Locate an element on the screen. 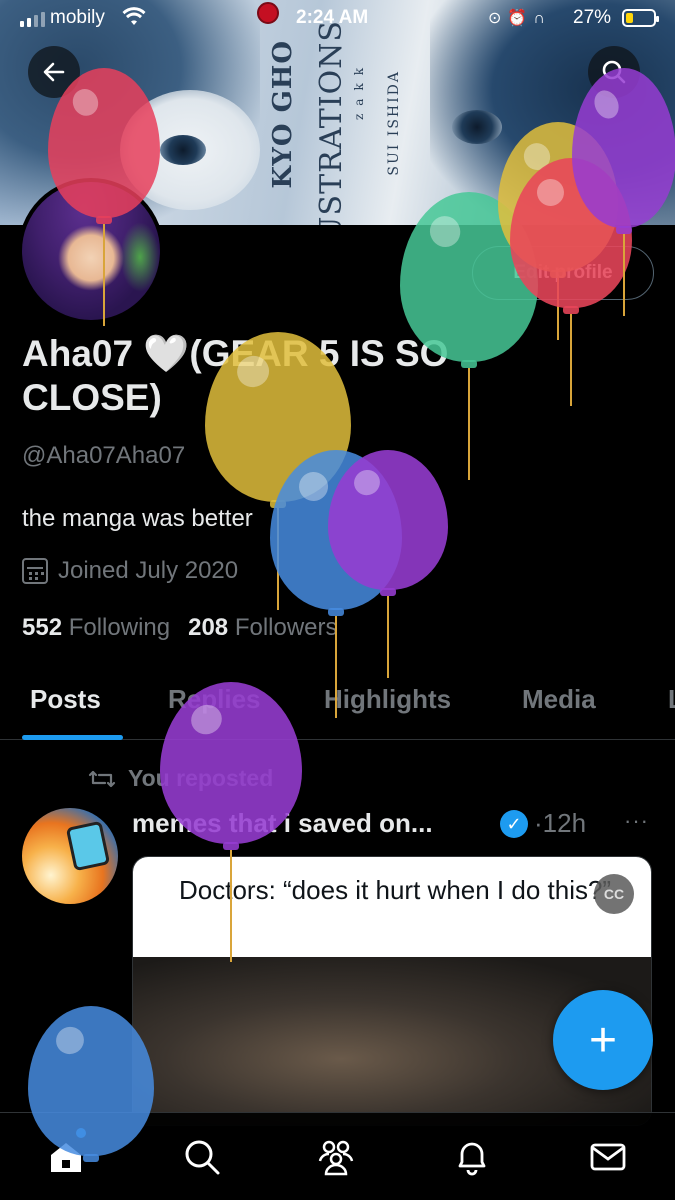 The width and height of the screenshot is (675, 1200). nav-communities-button is located at coordinates (336, 1157).